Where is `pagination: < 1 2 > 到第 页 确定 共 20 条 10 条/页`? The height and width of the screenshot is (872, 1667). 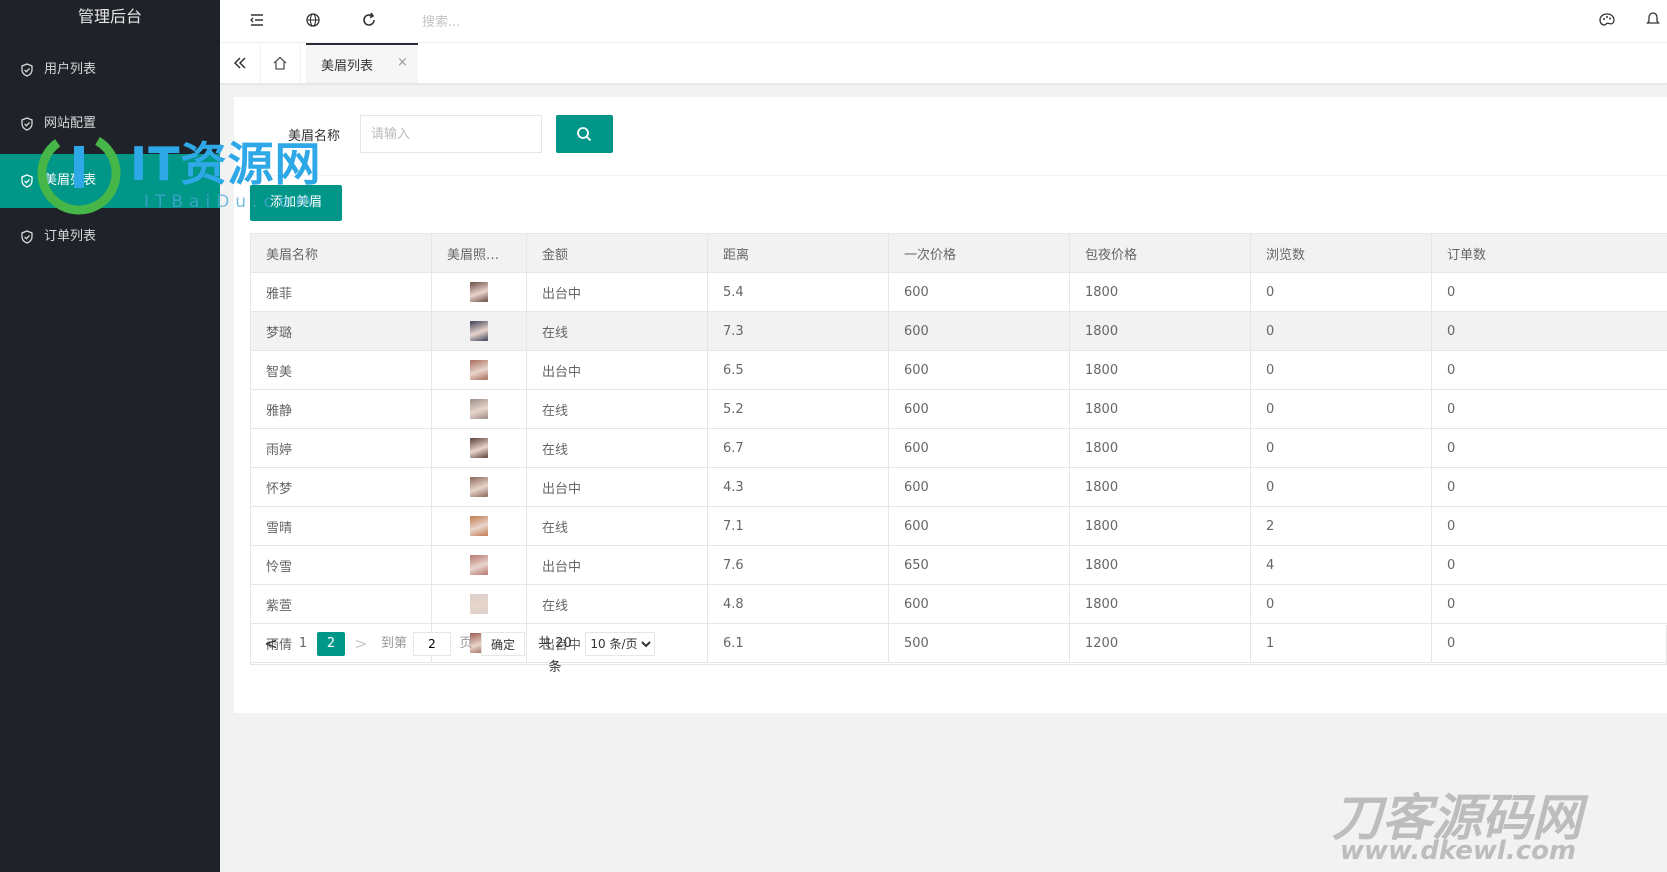
pagination: < 1 2 > 到第 页 确定 共 20 条 10 条/页 is located at coordinates (958, 650).